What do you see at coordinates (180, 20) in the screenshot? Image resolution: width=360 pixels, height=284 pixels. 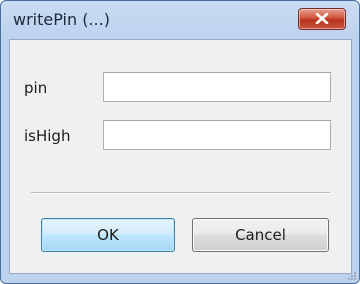 I see `title-bar: writePin (...)` at bounding box center [180, 20].